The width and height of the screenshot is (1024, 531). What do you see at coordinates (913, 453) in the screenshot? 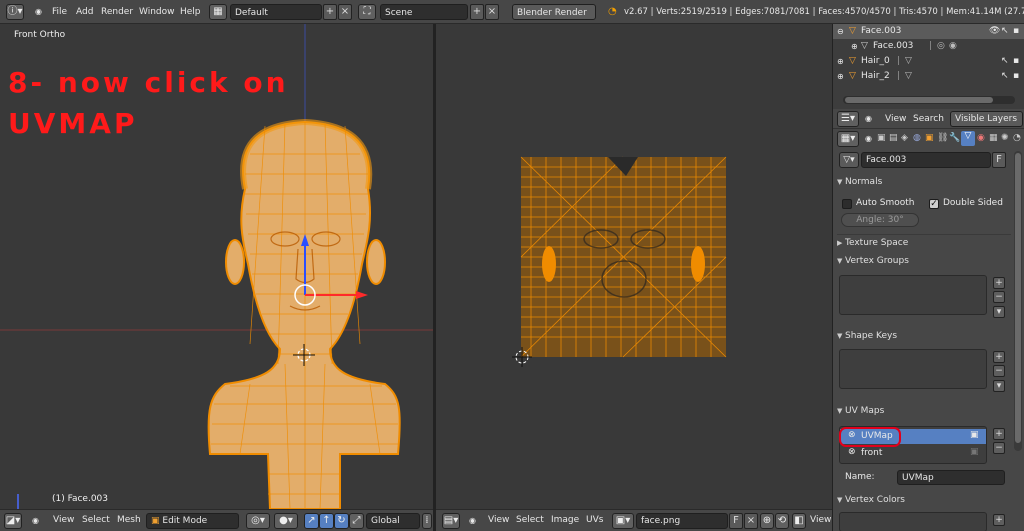
I see `uv-map-item-front: ⊗ front ▣` at bounding box center [913, 453].